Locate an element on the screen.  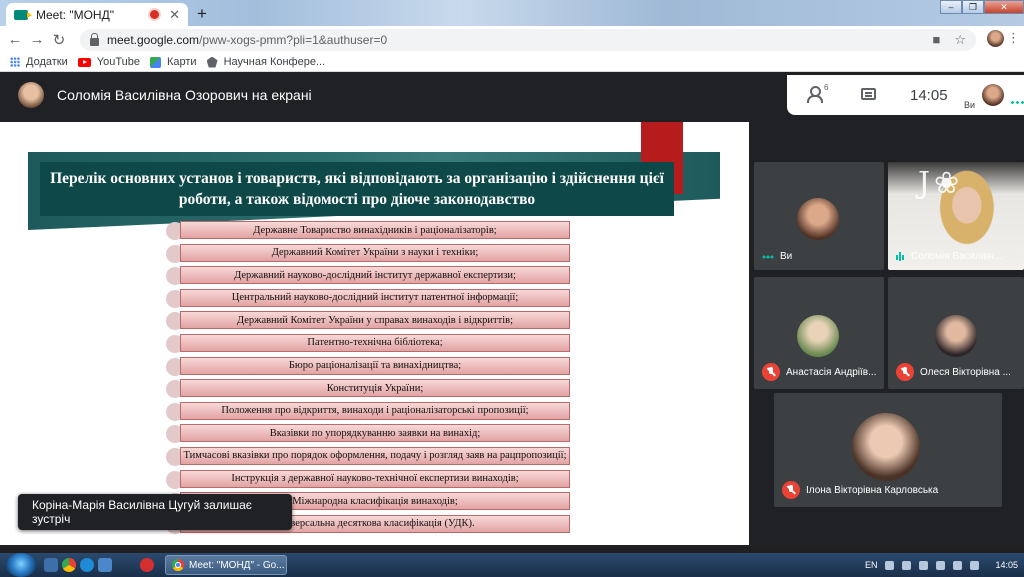
camera-permission-icon: ■ is located at coordinates (936, 40).